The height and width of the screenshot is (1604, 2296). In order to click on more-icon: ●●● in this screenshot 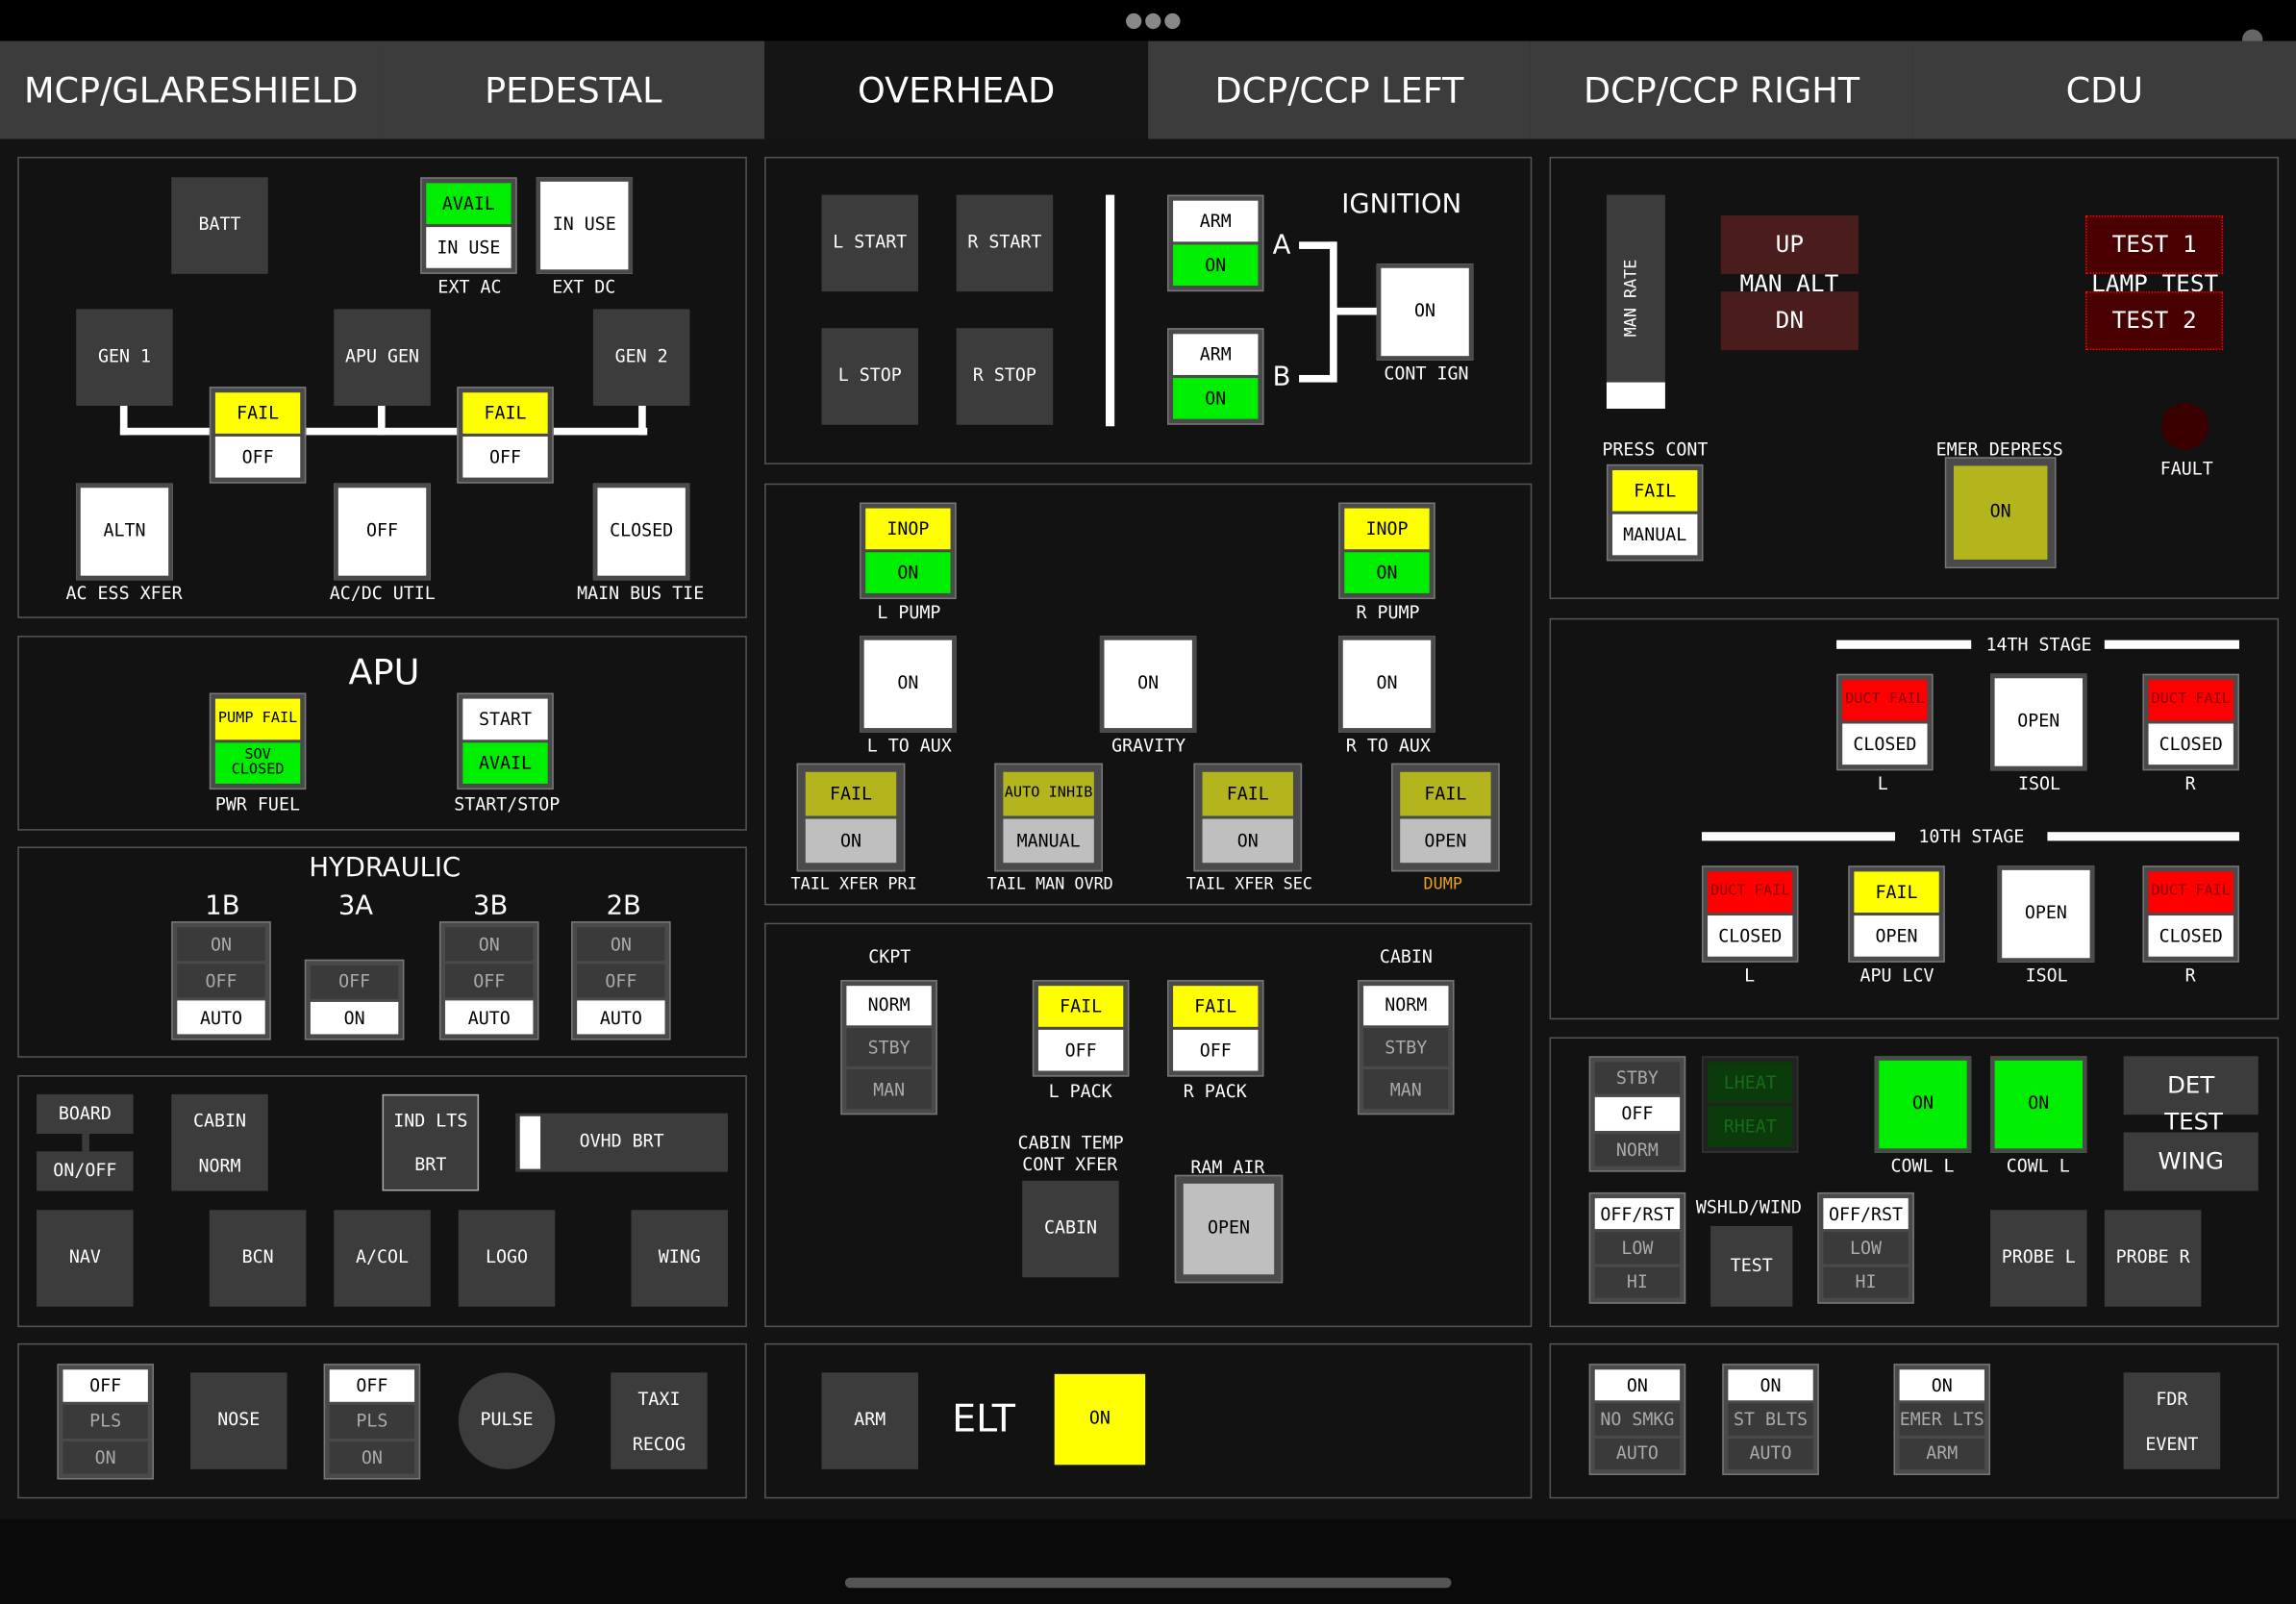, I will do `click(1154, 20)`.